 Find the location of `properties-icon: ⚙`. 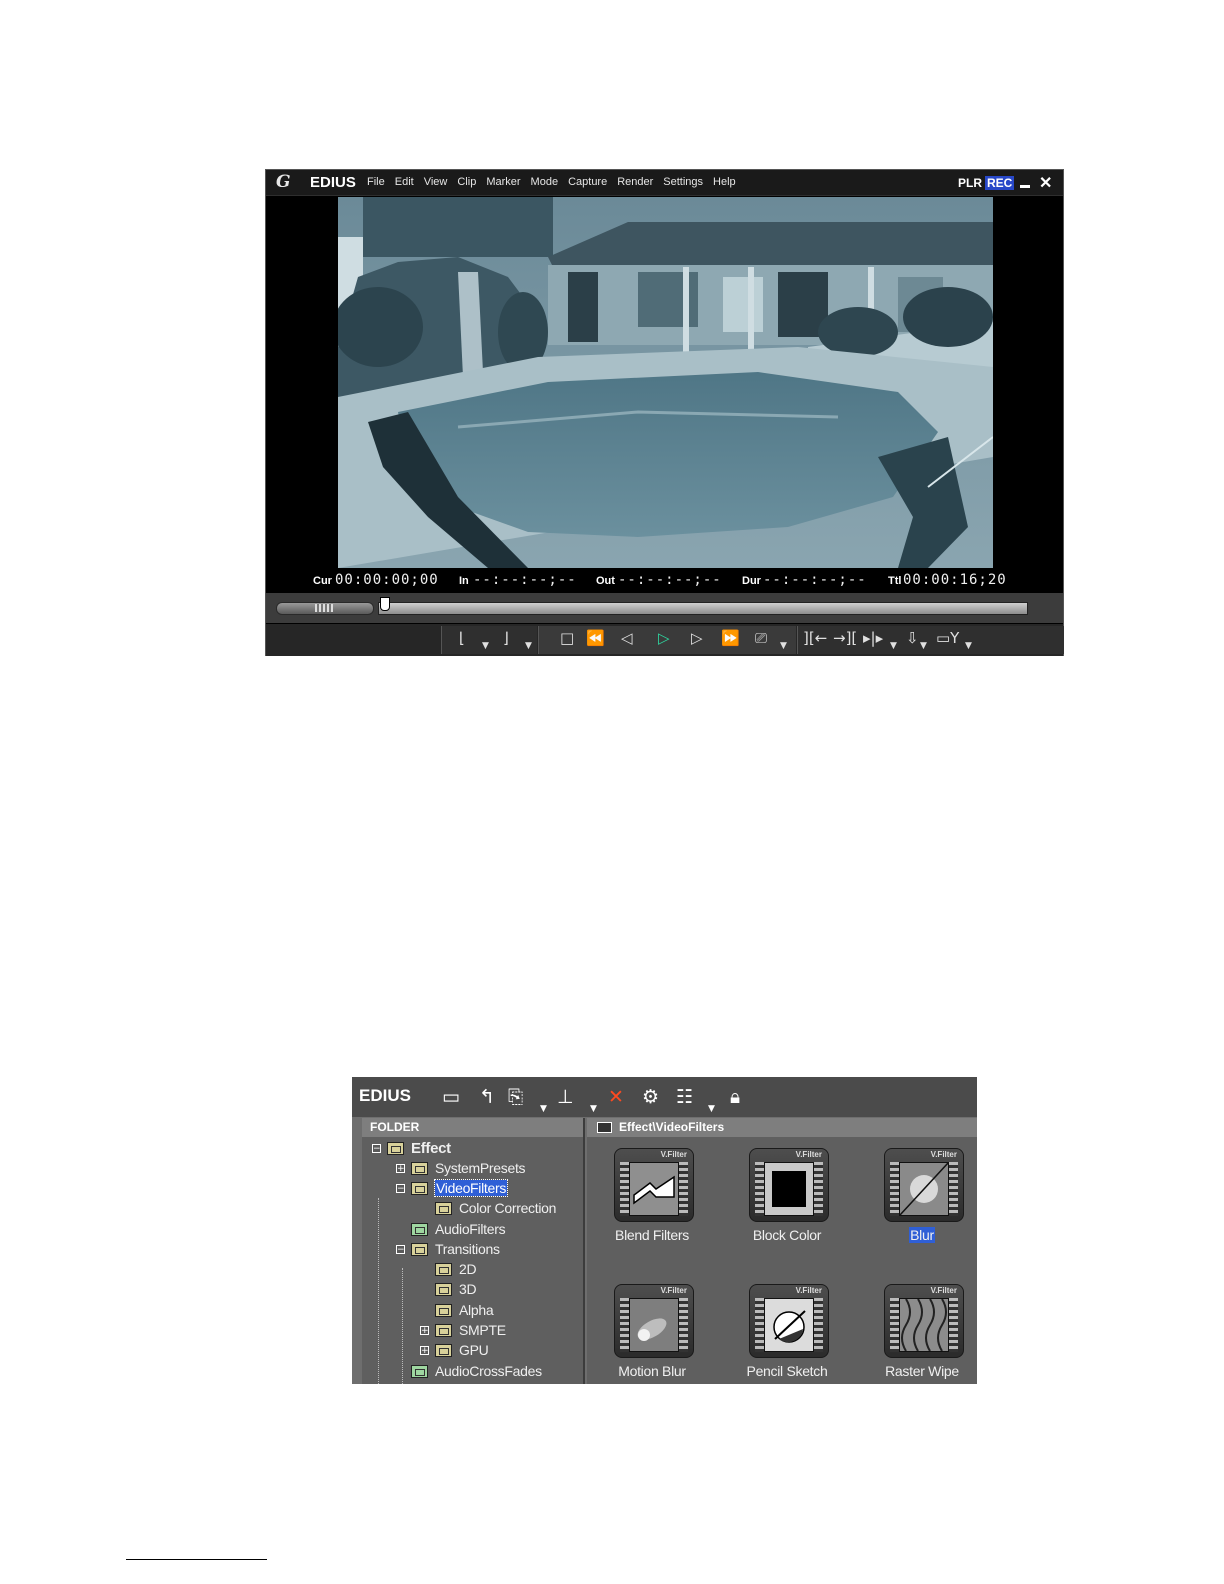

properties-icon: ⚙ is located at coordinates (650, 1097).